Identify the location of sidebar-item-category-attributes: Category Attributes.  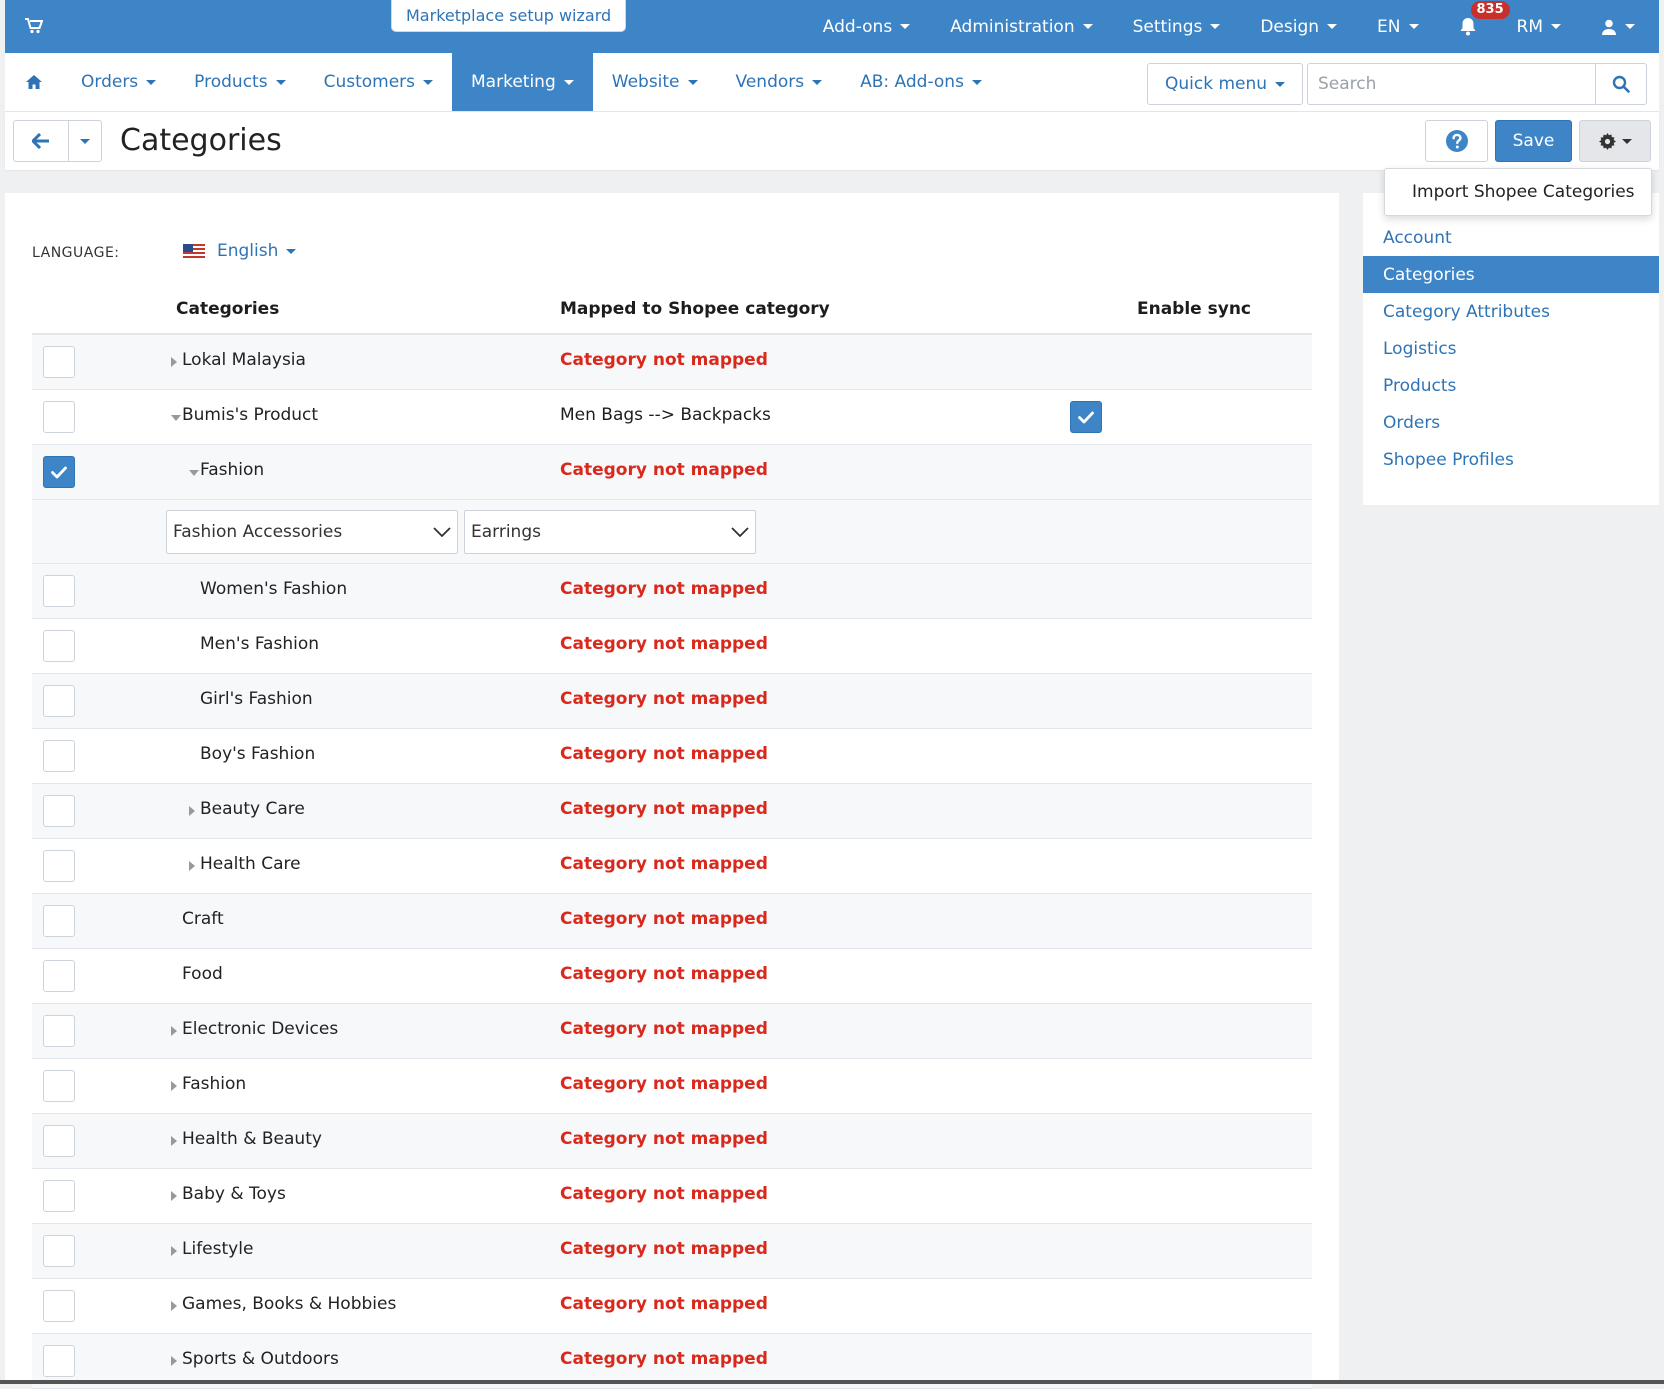
(1511, 311).